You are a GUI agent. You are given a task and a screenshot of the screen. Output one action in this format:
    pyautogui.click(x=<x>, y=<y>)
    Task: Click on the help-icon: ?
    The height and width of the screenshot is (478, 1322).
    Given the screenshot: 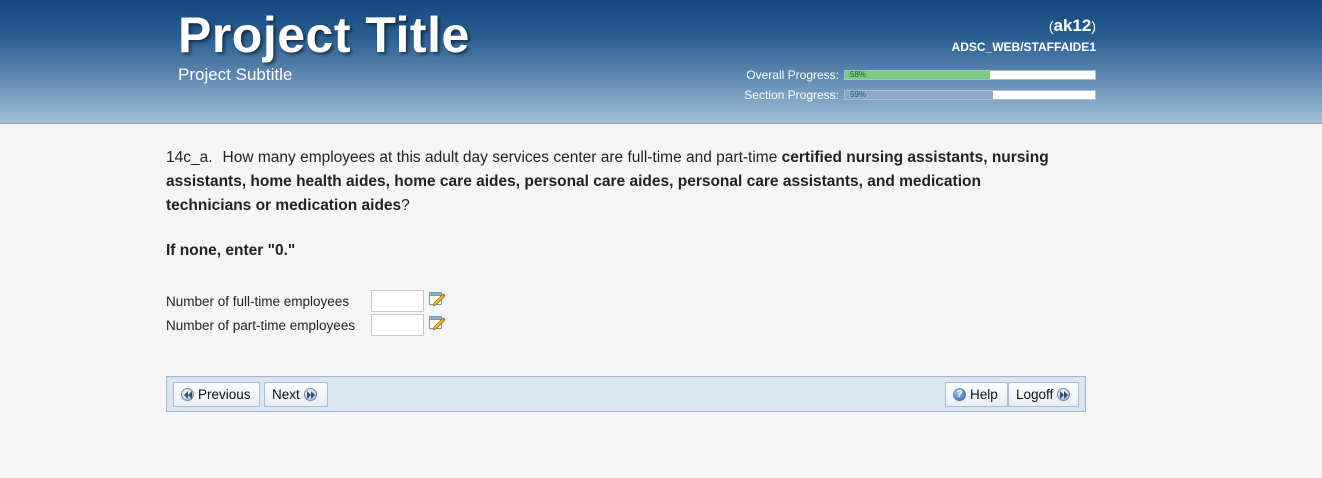 What is the action you would take?
    pyautogui.click(x=959, y=394)
    